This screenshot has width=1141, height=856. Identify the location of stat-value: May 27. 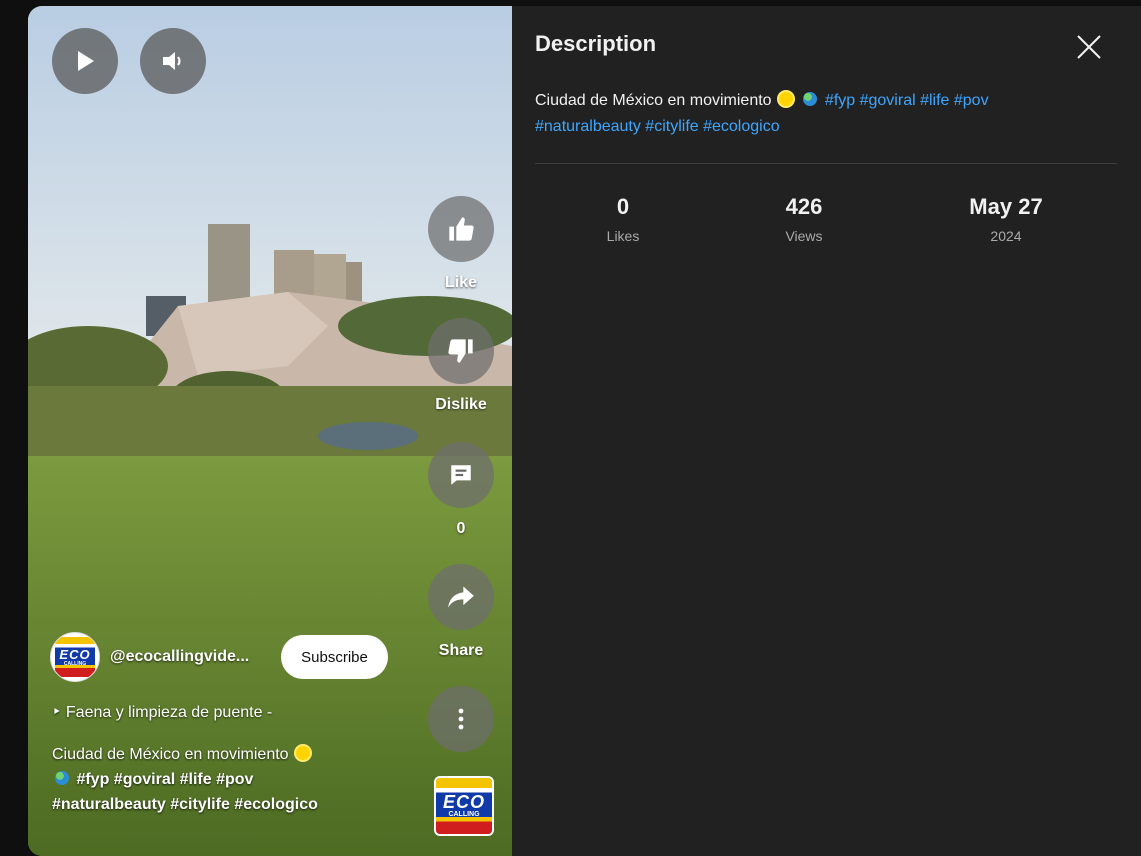
(1006, 206).